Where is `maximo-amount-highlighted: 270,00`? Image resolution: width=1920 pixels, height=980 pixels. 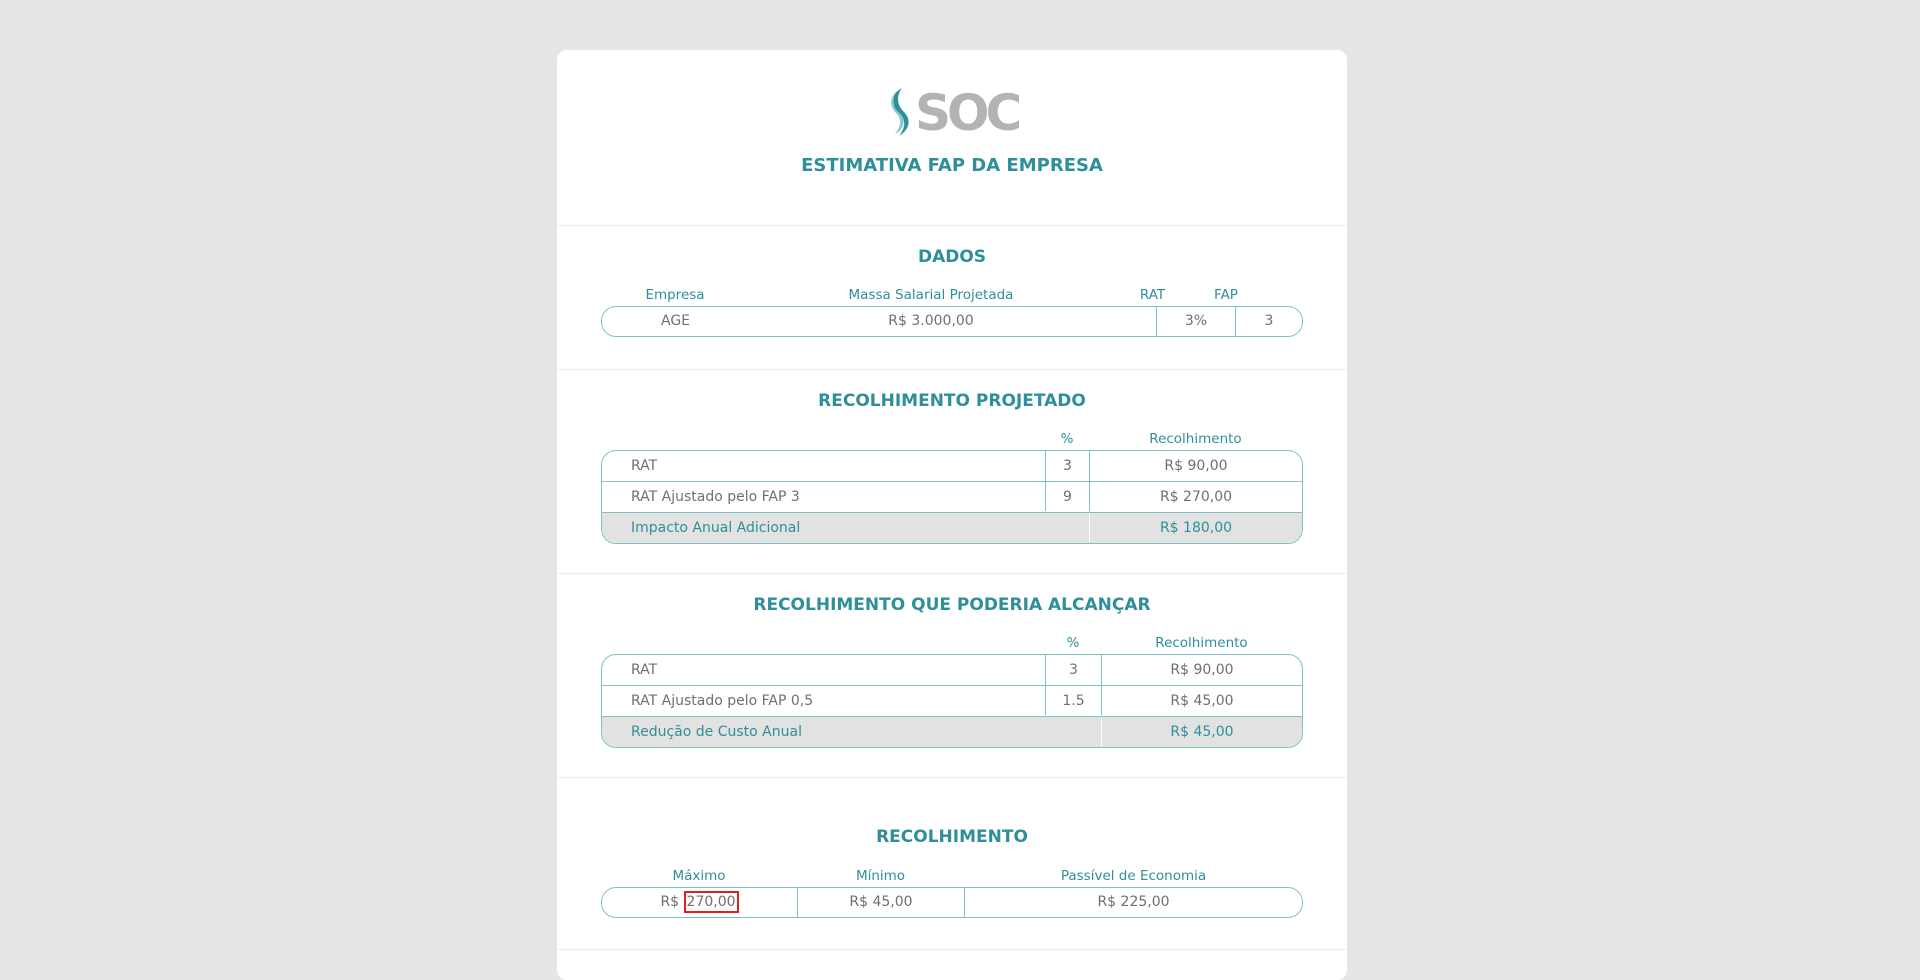 maximo-amount-highlighted: 270,00 is located at coordinates (711, 902).